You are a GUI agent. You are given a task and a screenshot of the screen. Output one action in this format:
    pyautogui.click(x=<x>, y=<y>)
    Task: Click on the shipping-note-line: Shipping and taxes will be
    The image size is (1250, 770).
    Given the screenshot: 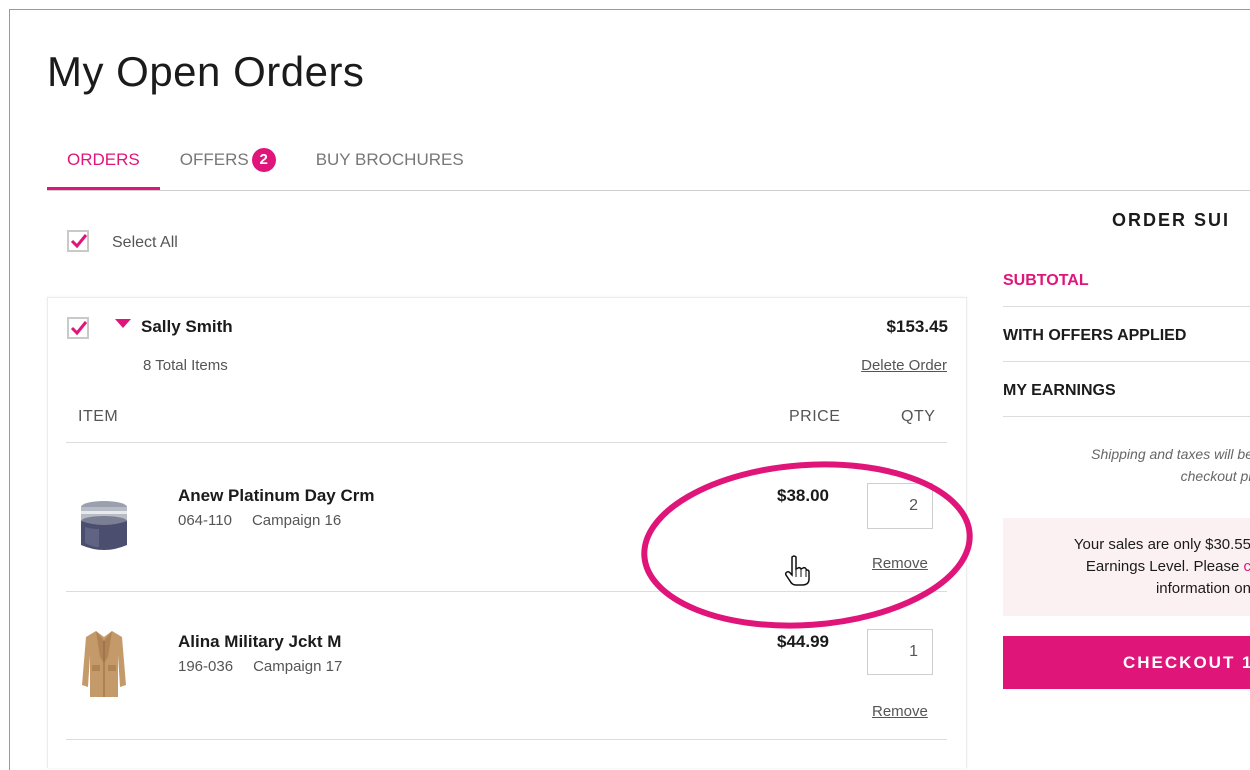 What is the action you would take?
    pyautogui.click(x=1126, y=454)
    